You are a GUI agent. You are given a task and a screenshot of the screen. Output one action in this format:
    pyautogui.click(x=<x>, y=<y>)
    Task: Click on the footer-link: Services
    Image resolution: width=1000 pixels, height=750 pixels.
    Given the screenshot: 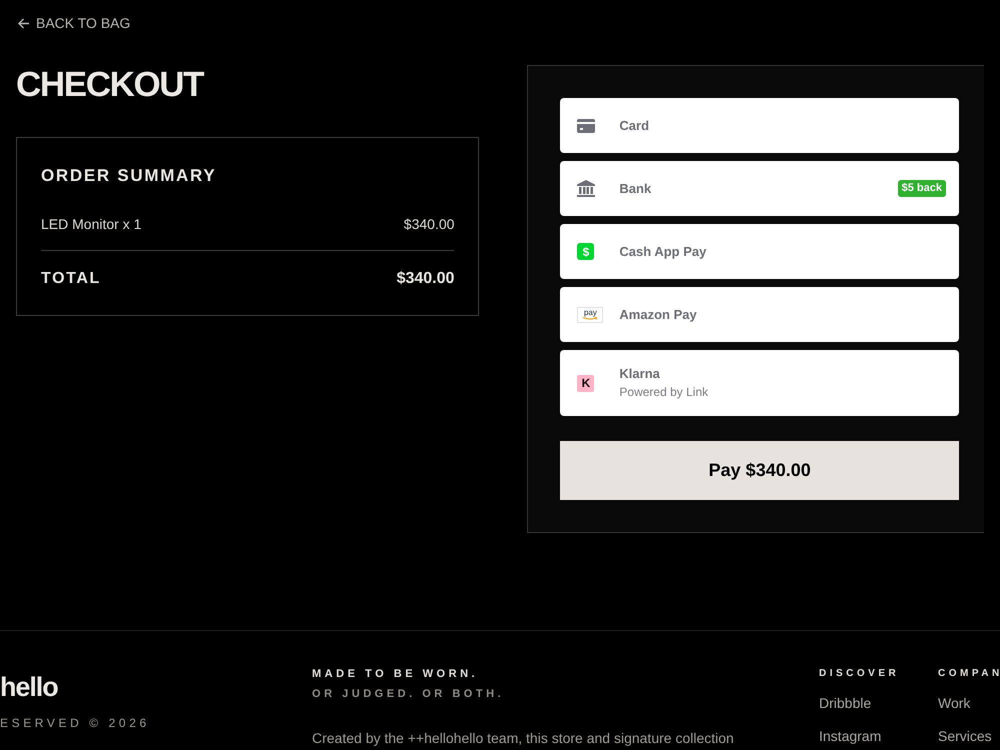 What is the action you would take?
    pyautogui.click(x=965, y=736)
    